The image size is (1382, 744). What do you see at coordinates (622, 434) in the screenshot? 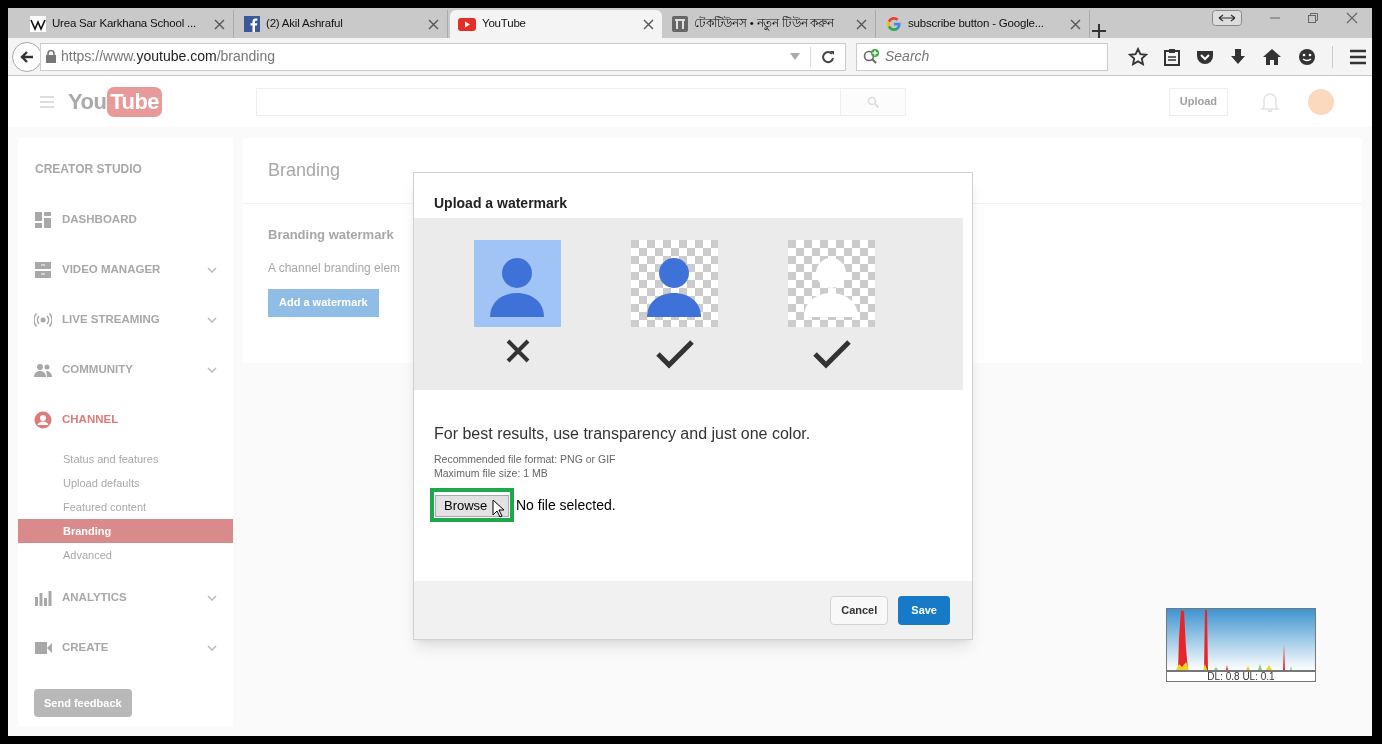
I see `dialog-heading: For best results, use transparency and just one color.` at bounding box center [622, 434].